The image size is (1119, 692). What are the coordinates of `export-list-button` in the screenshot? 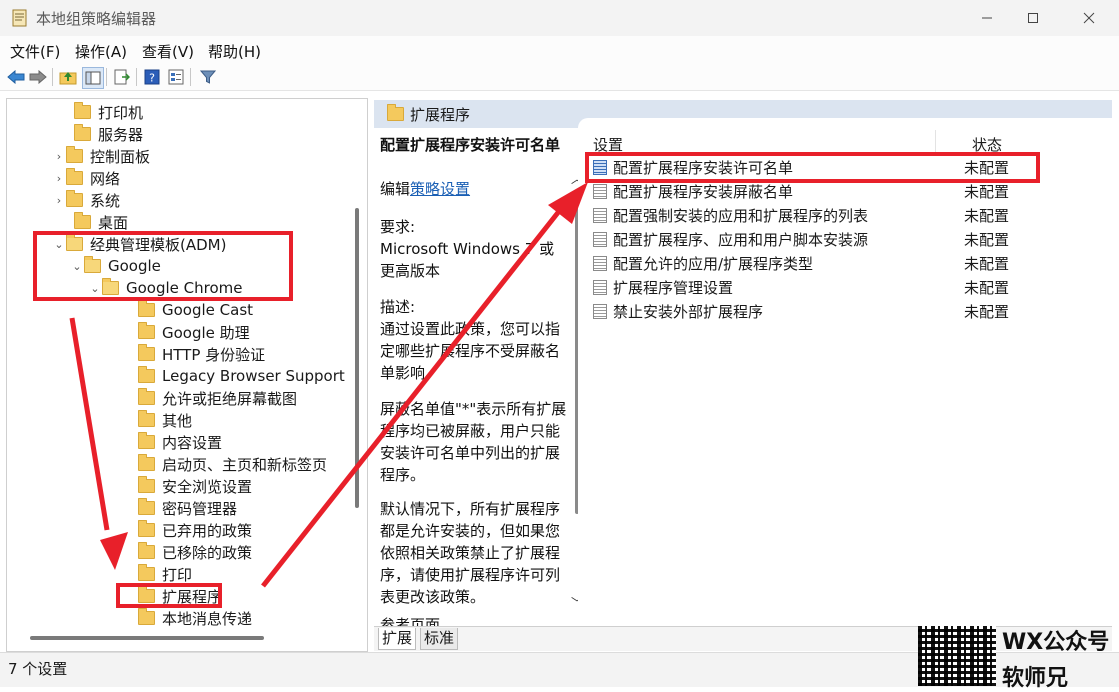 It's located at (122, 77).